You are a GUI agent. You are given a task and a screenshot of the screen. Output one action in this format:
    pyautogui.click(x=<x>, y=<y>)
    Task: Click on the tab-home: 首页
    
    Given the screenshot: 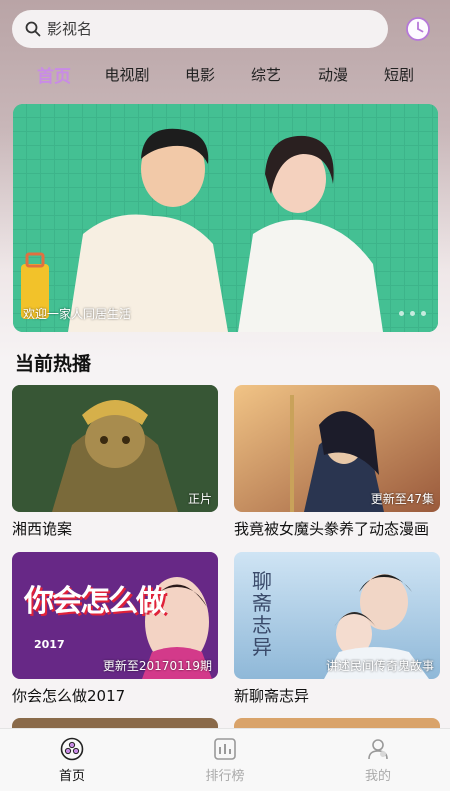 What is the action you would take?
    pyautogui.click(x=54, y=74)
    